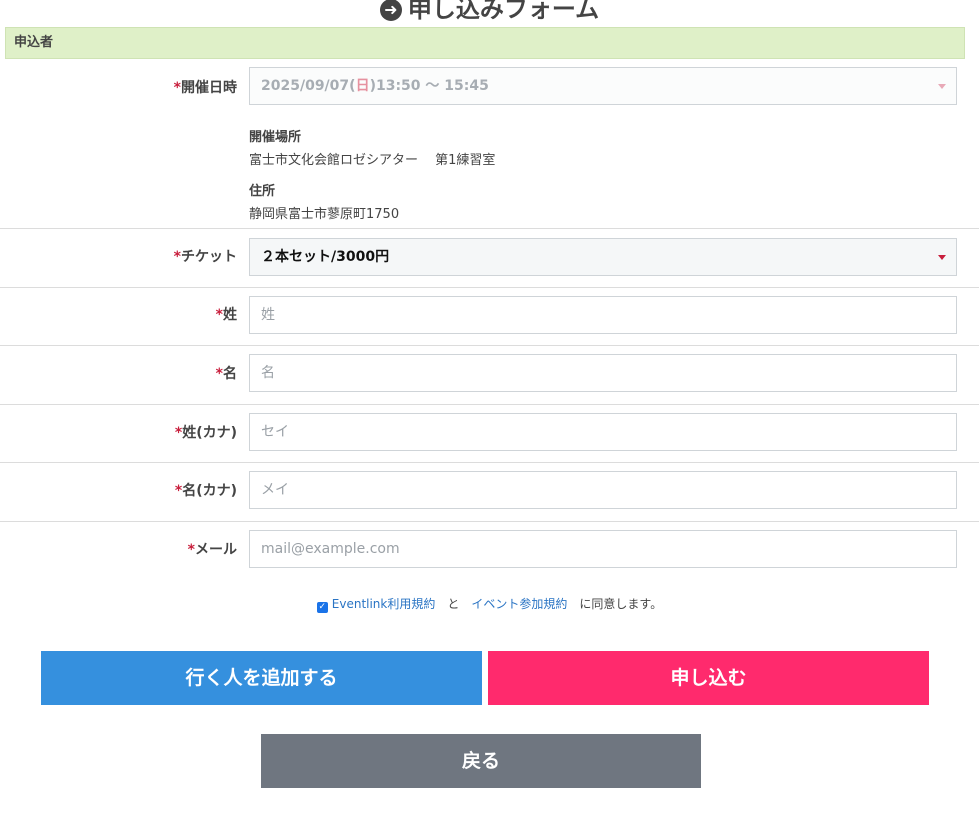  Describe the element at coordinates (603, 490) in the screenshot. I see `first-name-kana-input: メイ` at that location.